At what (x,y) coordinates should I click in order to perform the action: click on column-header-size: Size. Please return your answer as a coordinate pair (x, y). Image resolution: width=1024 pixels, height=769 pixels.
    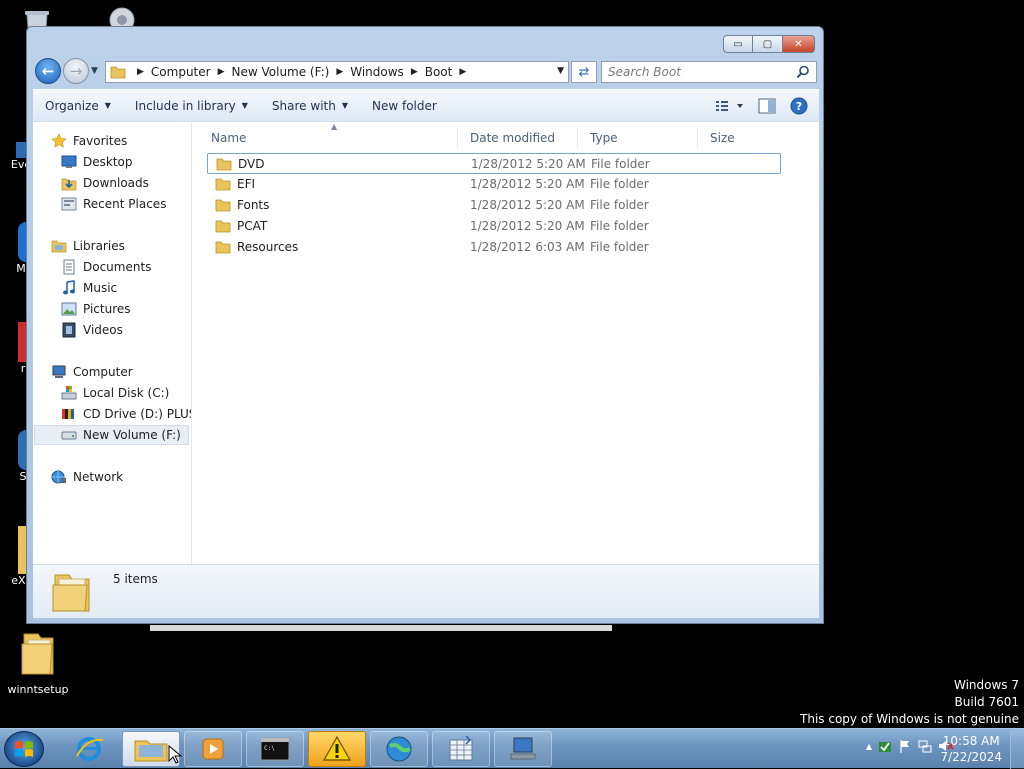
    Looking at the image, I should click on (737, 138).